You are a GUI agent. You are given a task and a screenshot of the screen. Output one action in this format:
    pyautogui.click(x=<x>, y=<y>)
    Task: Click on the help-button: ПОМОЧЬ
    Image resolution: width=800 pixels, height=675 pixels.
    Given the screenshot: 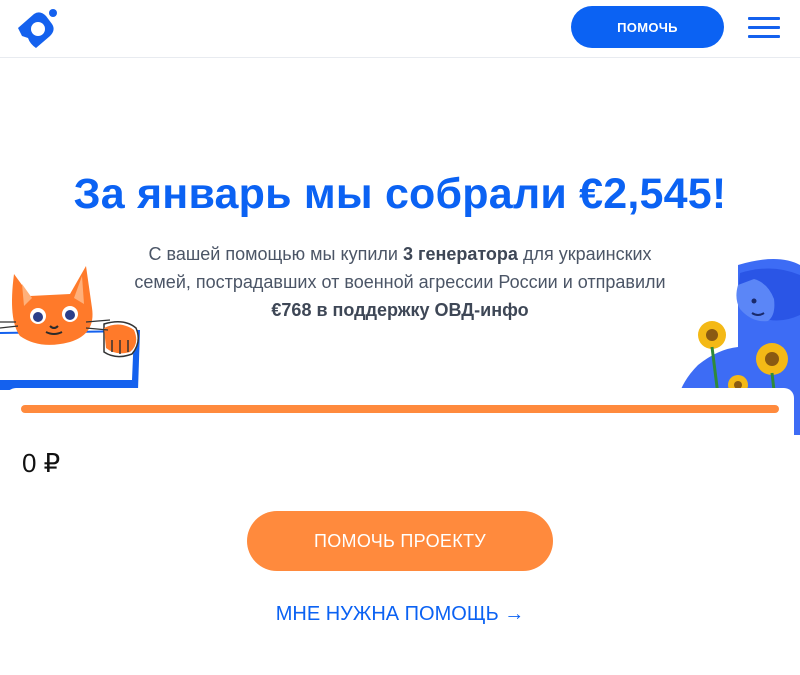 What is the action you would take?
    pyautogui.click(x=647, y=27)
    